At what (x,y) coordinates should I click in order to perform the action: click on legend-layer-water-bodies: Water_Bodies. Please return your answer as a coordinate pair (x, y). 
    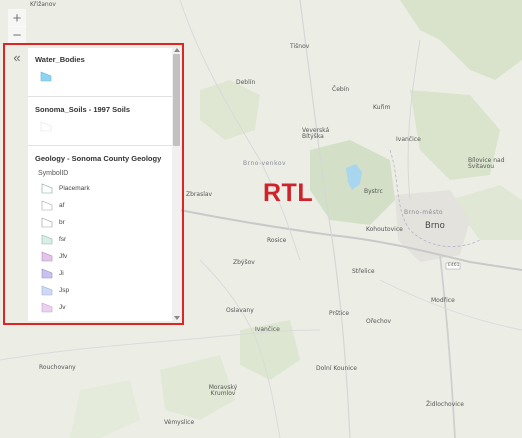
    Looking at the image, I should click on (100, 72).